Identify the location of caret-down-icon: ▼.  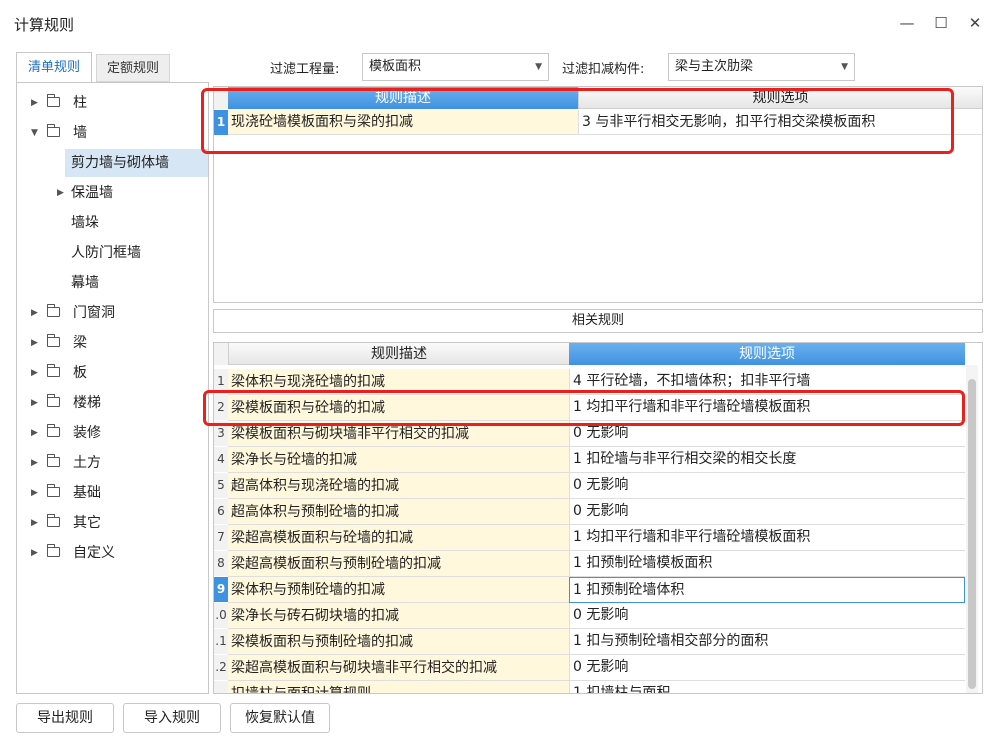
(37, 133).